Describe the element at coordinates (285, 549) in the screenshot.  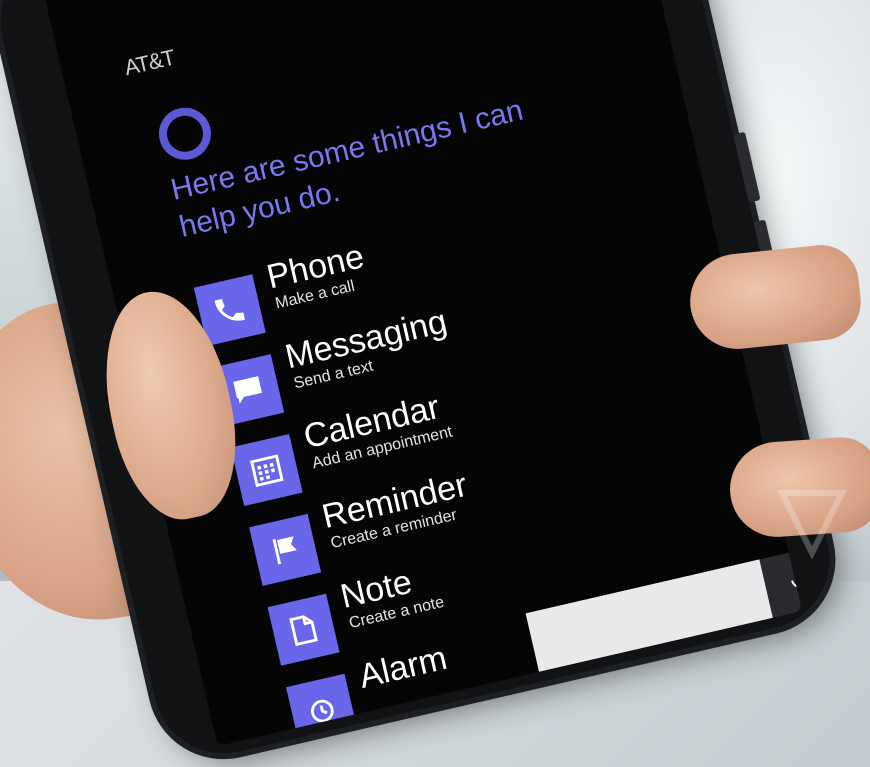
I see `flag-icon` at that location.